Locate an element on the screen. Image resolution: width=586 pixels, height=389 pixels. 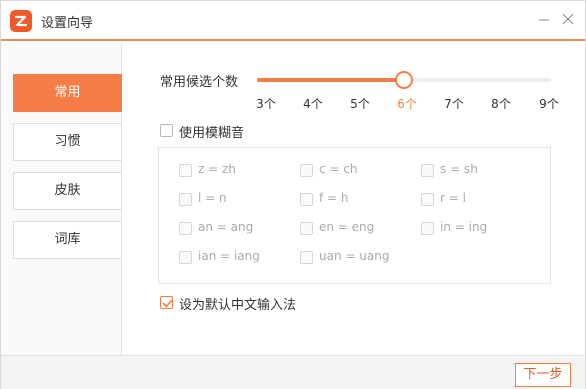
candidate-count-slider is located at coordinates (404, 80).